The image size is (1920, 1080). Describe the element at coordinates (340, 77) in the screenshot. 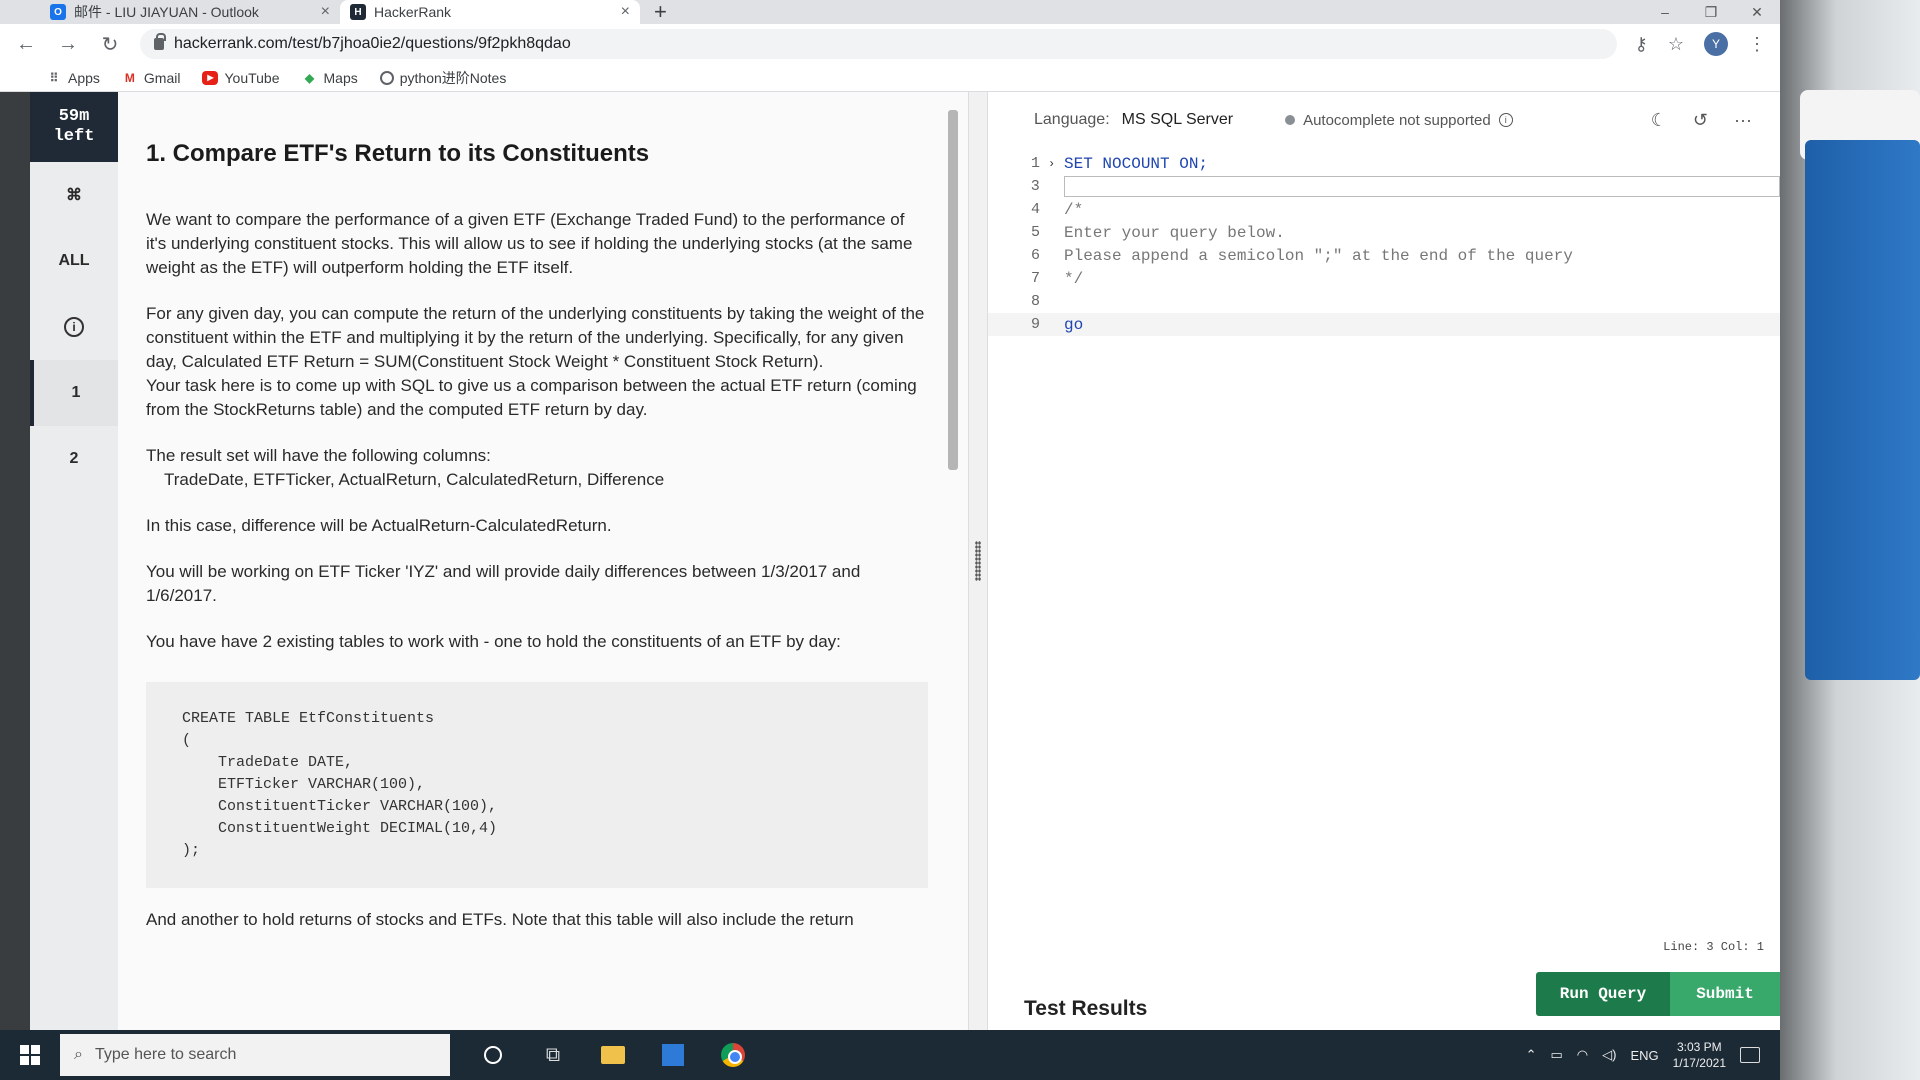

I see `bookmark-label: Maps` at that location.